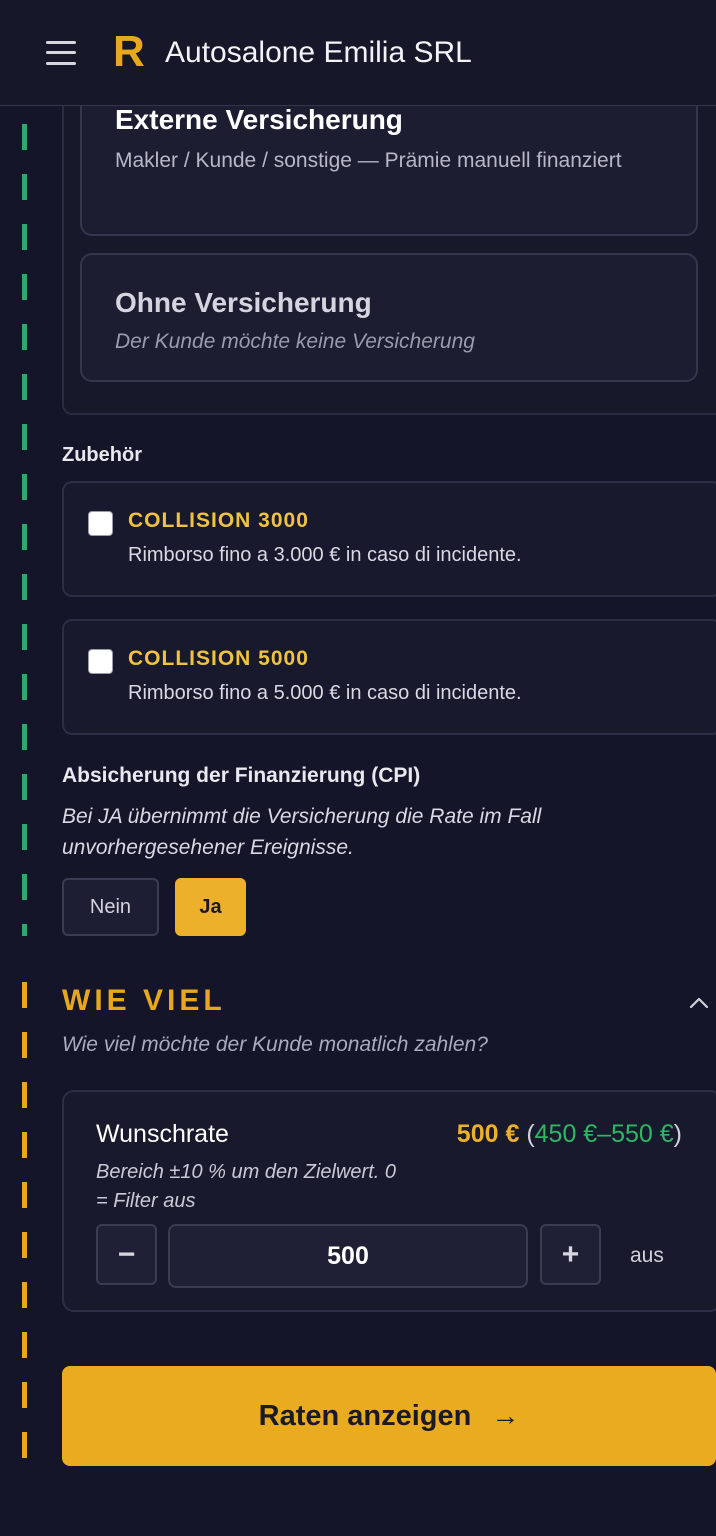 The image size is (716, 1536). I want to click on timeline-rail-yellow, so click(24, 1222).